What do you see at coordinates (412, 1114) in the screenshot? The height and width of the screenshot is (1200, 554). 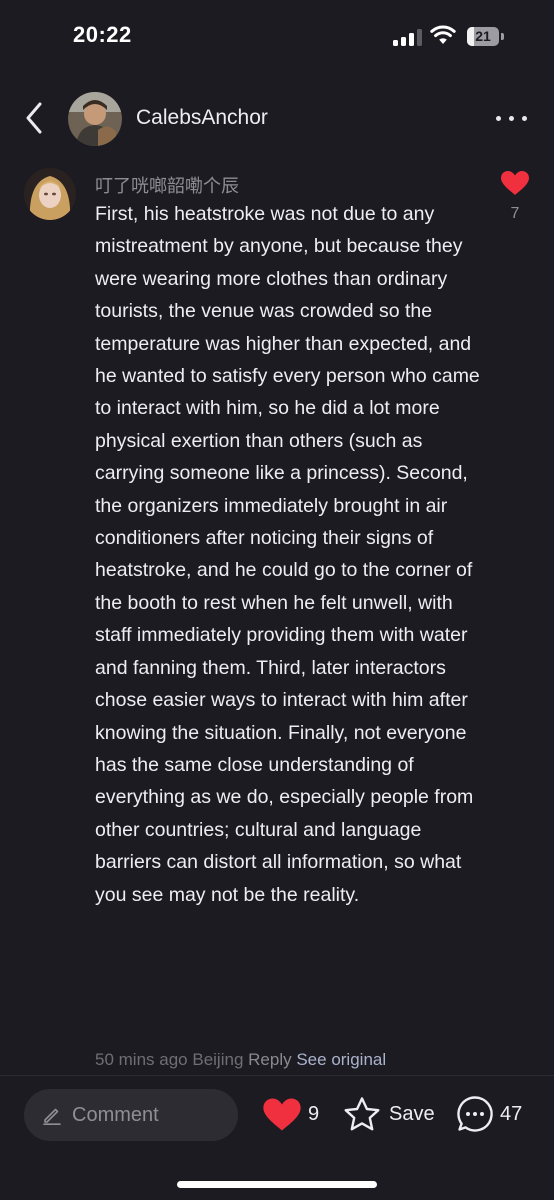 I see `save-label: Save` at bounding box center [412, 1114].